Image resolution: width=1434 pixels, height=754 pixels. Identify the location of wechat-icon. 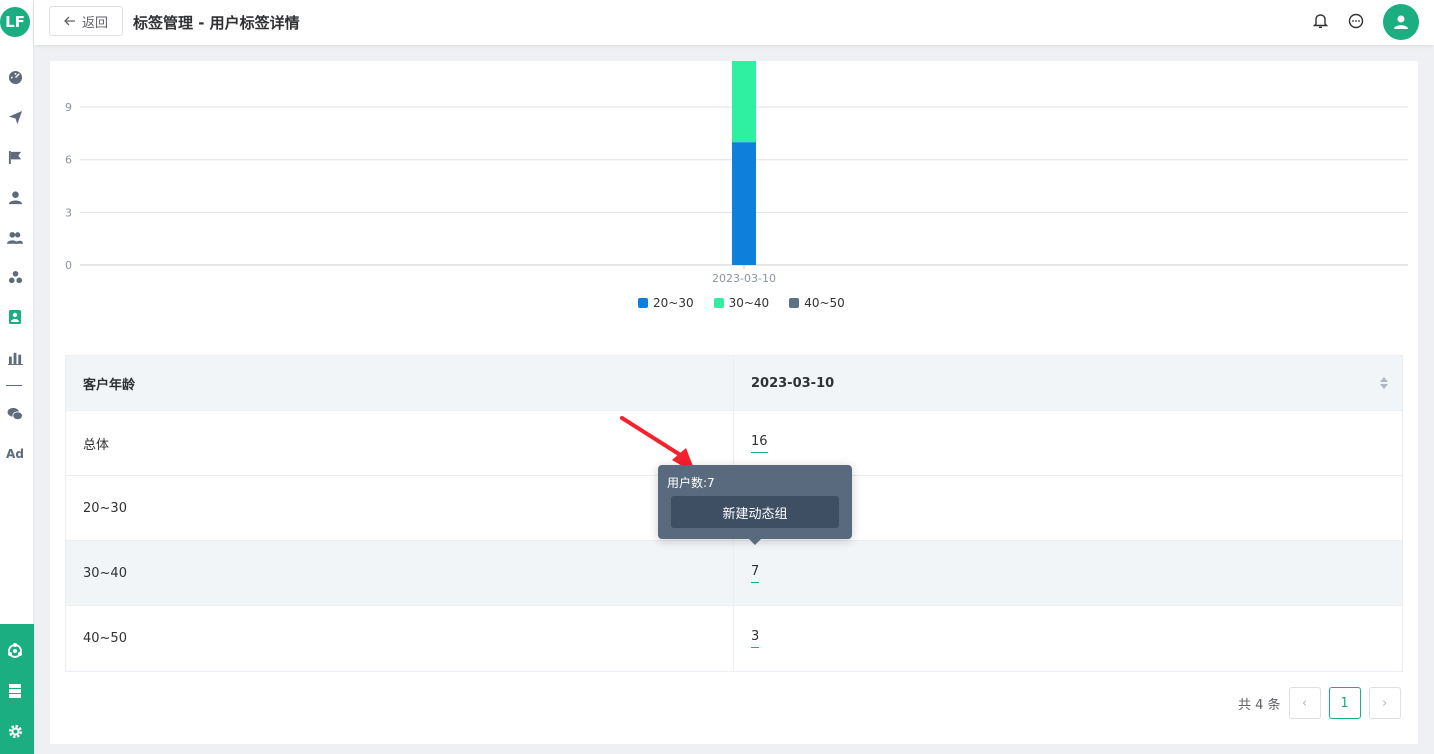
(15, 414).